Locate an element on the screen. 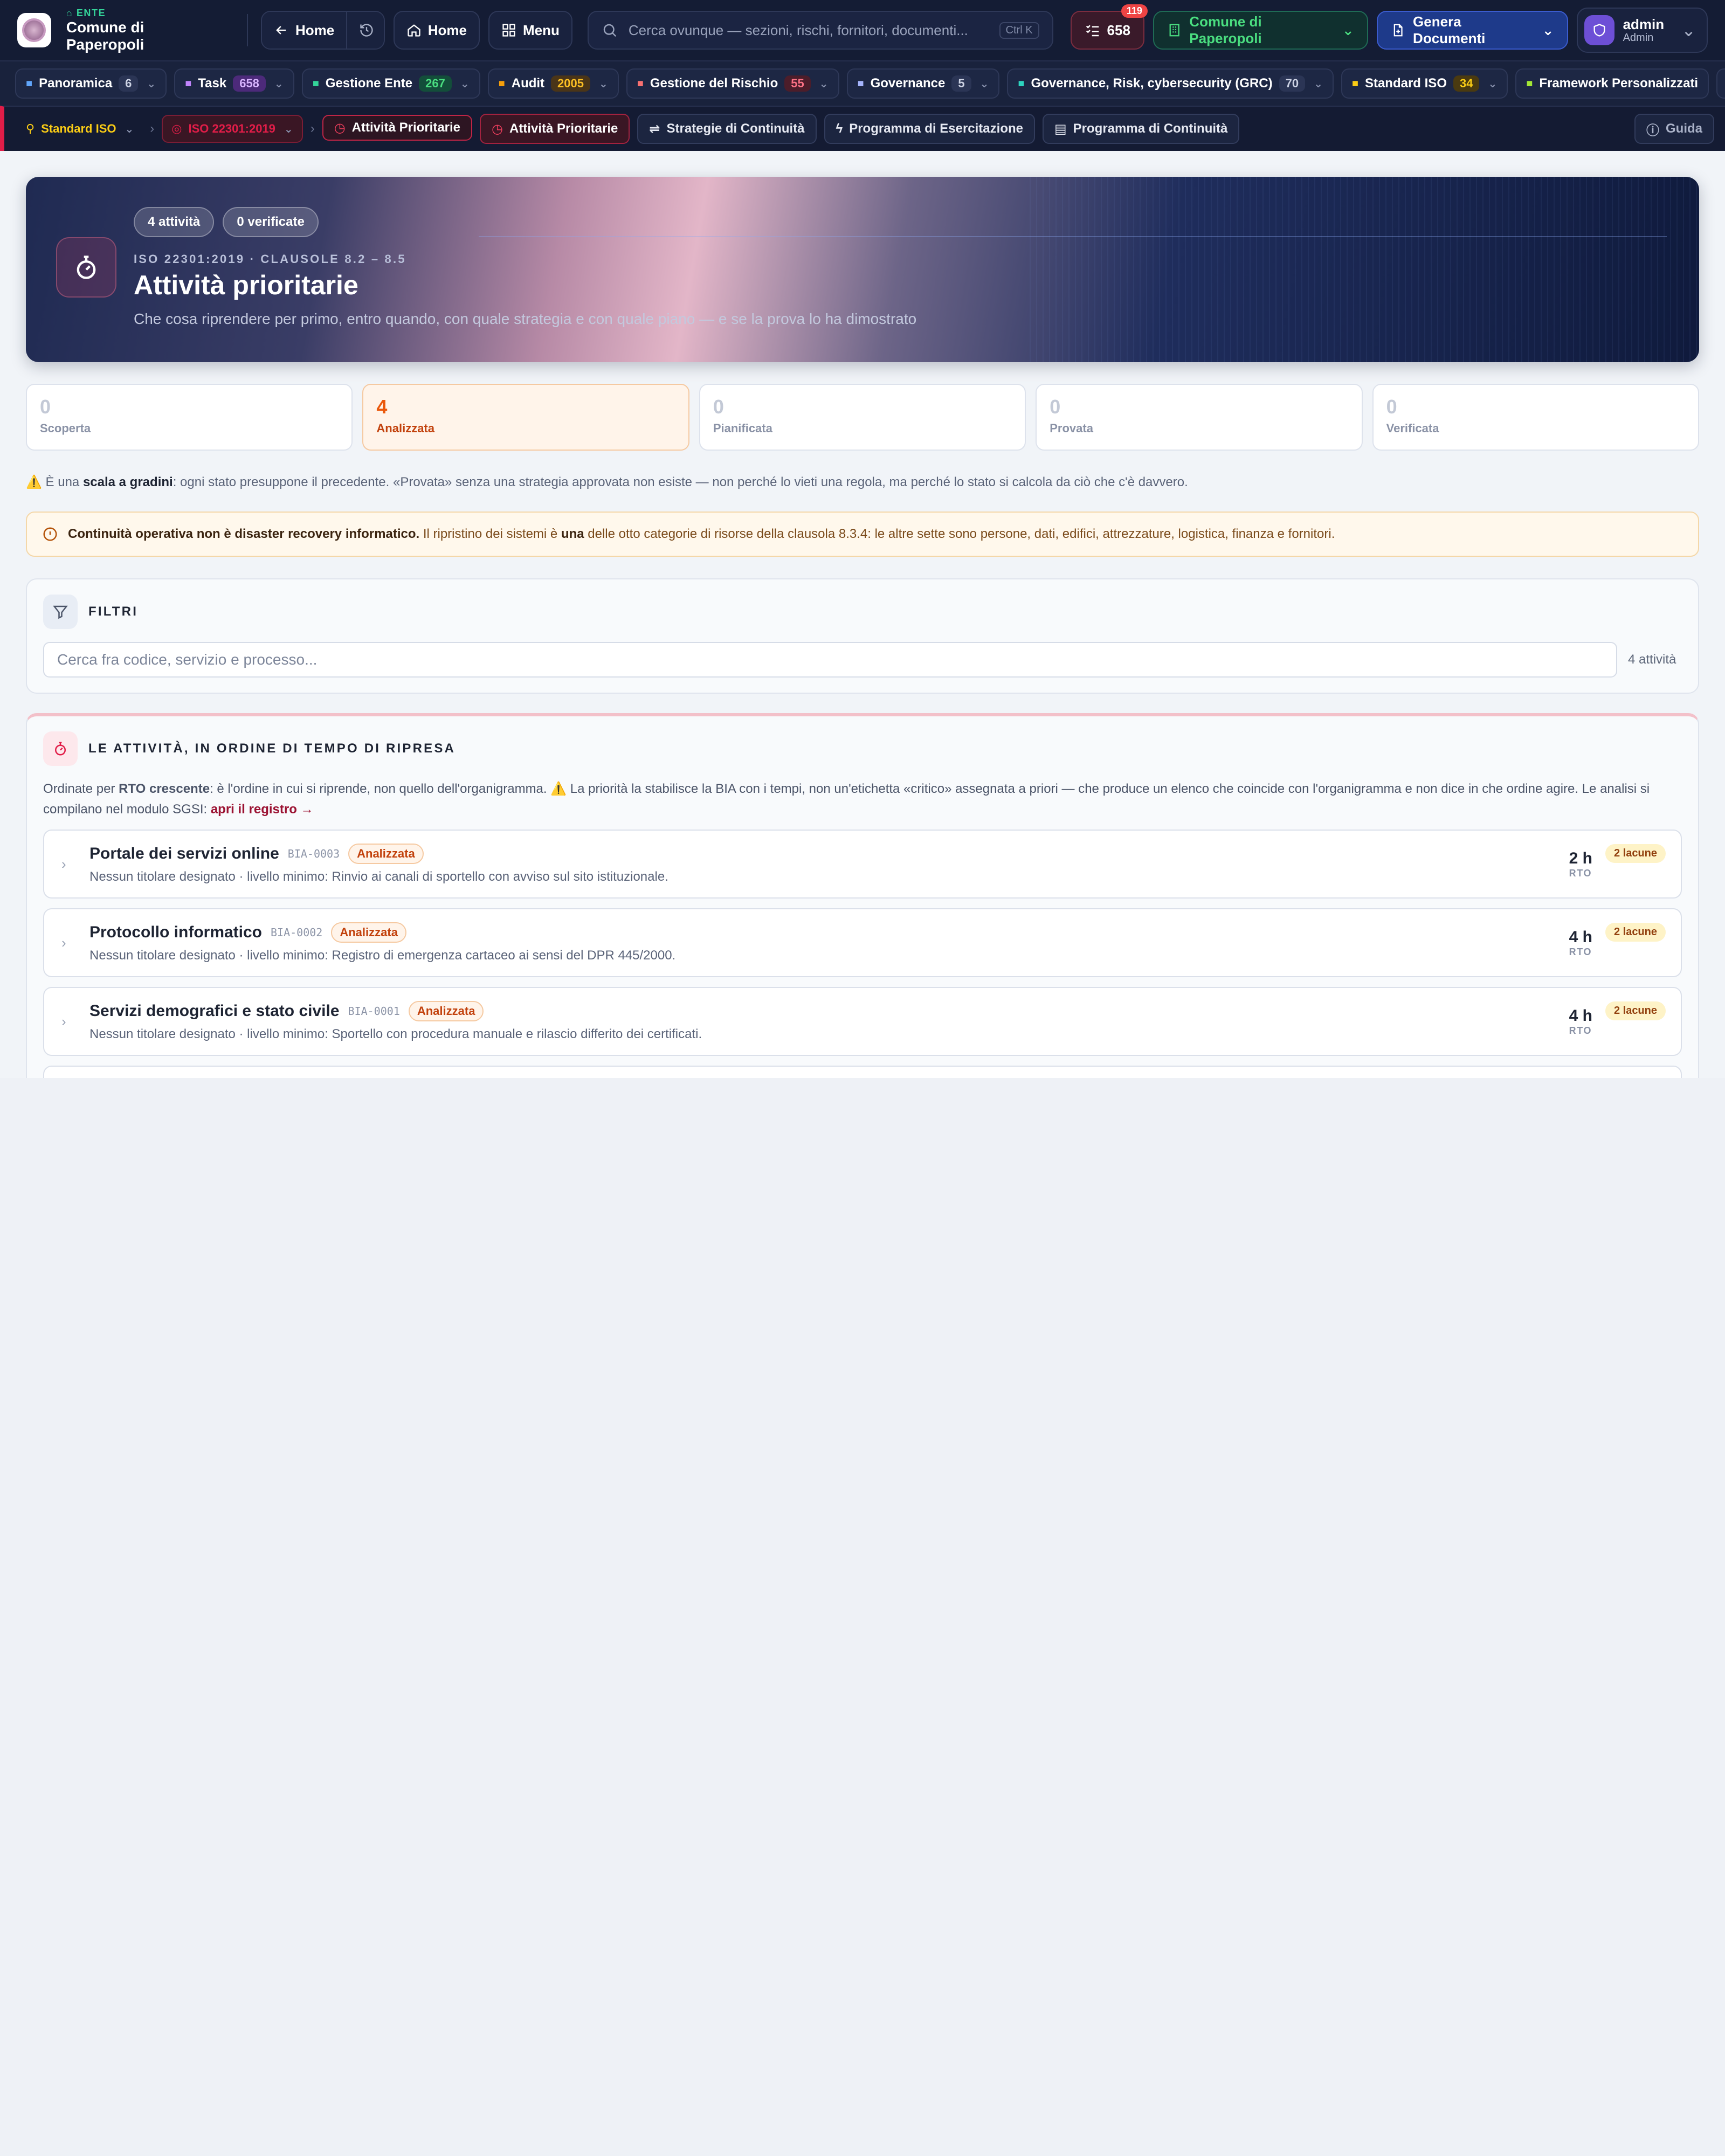 This screenshot has height=2156, width=1725. clipboard-icon: ▤ is located at coordinates (1060, 128).